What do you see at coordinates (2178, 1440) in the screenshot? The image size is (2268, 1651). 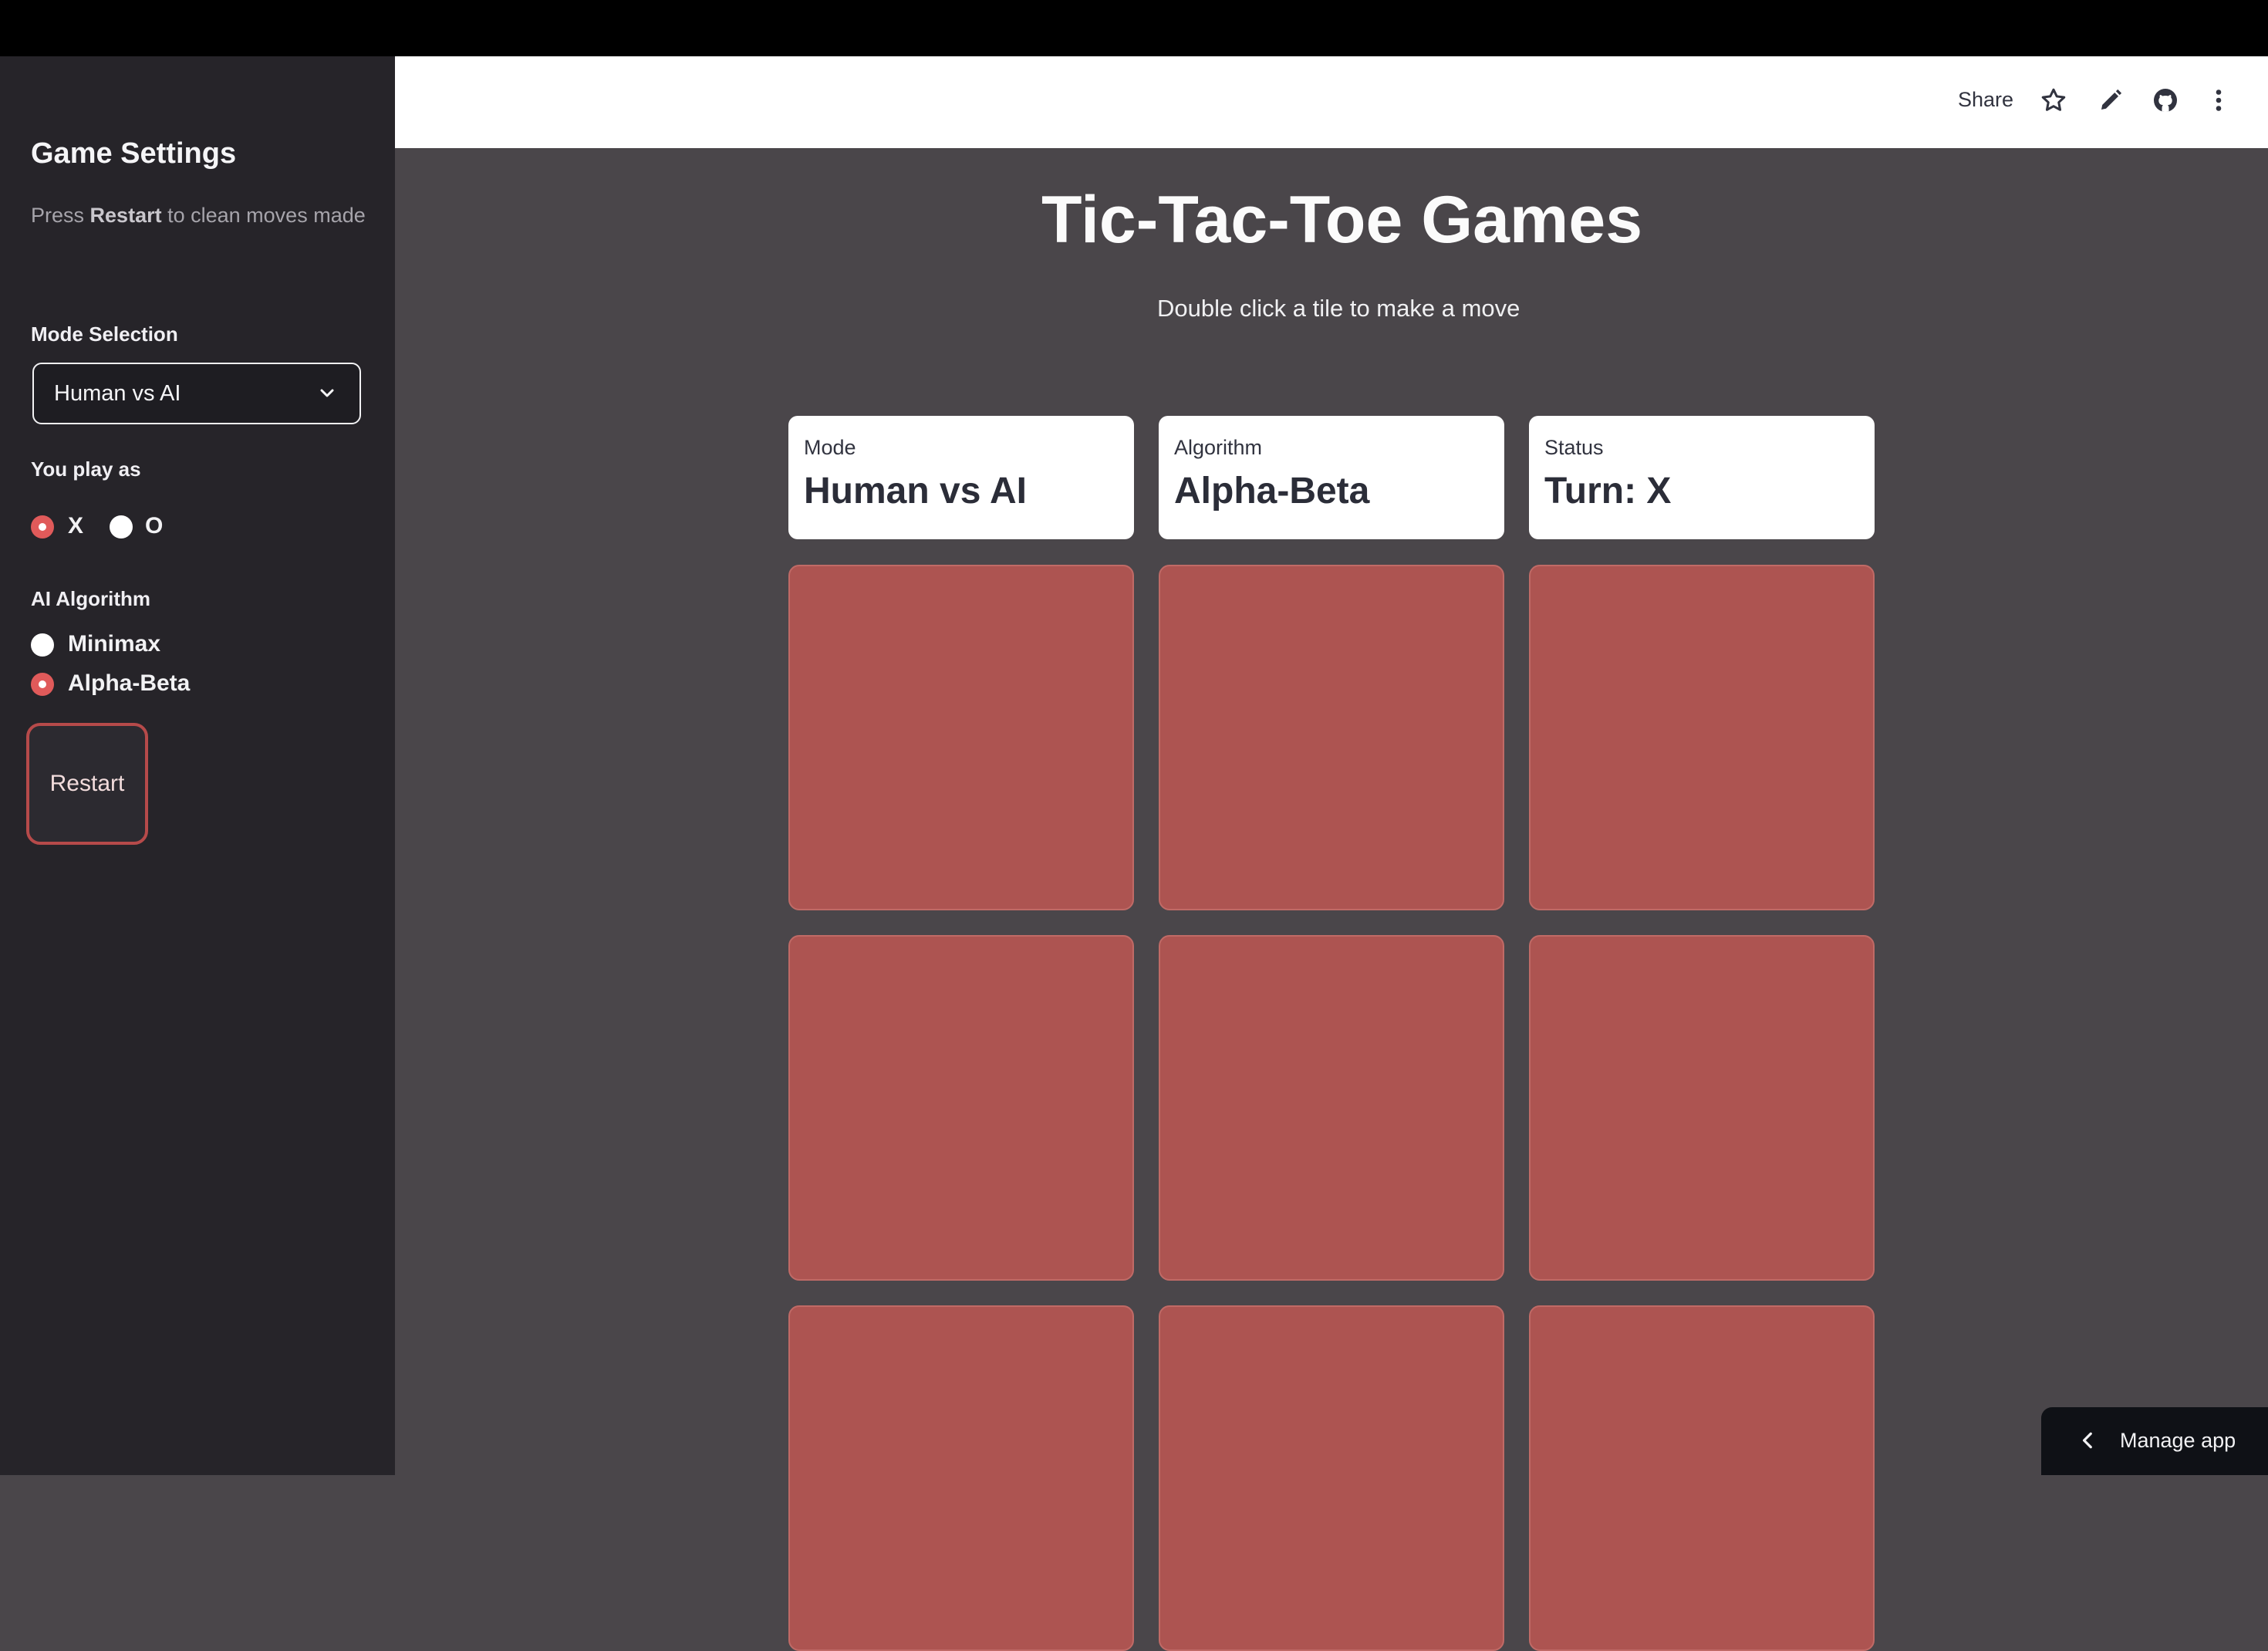 I see `manage-app-label: Manage app` at bounding box center [2178, 1440].